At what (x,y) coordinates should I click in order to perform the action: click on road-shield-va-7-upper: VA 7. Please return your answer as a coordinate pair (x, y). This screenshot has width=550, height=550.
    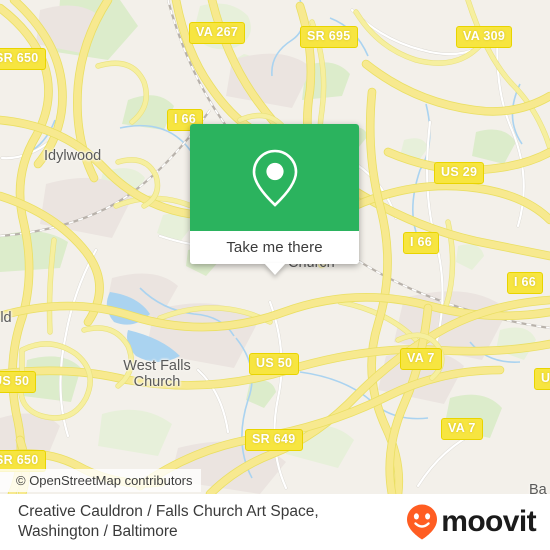
    Looking at the image, I should click on (421, 359).